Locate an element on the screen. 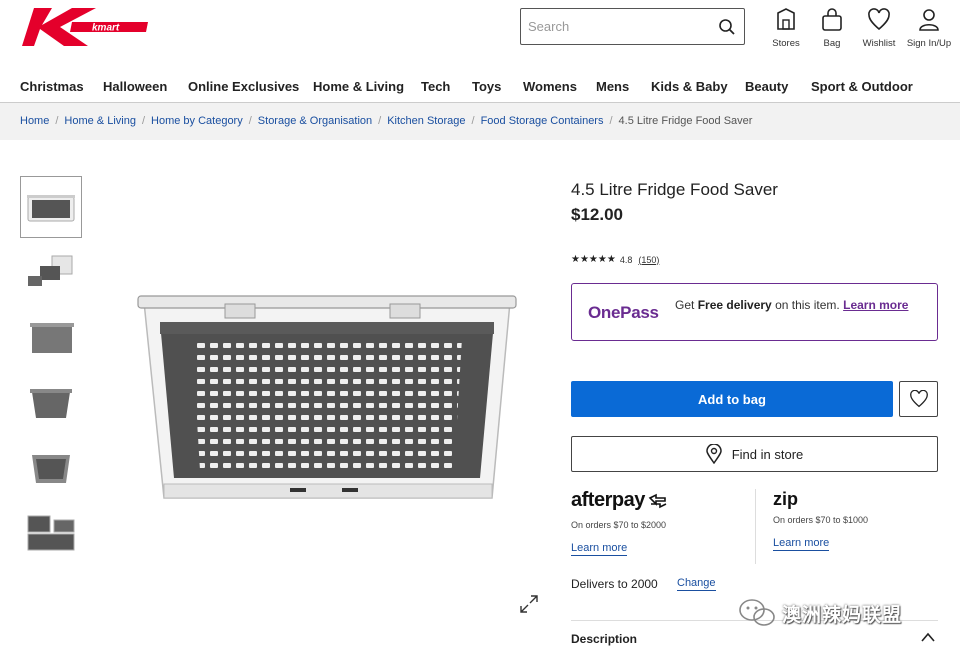 The height and width of the screenshot is (658, 960). zip-logo: zip is located at coordinates (785, 499).